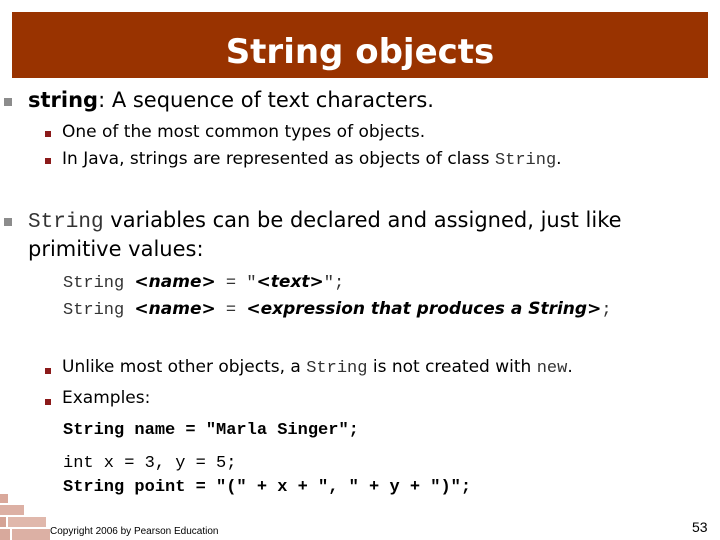 The height and width of the screenshot is (540, 720). What do you see at coordinates (63, 100) in the screenshot?
I see `term-string: string` at bounding box center [63, 100].